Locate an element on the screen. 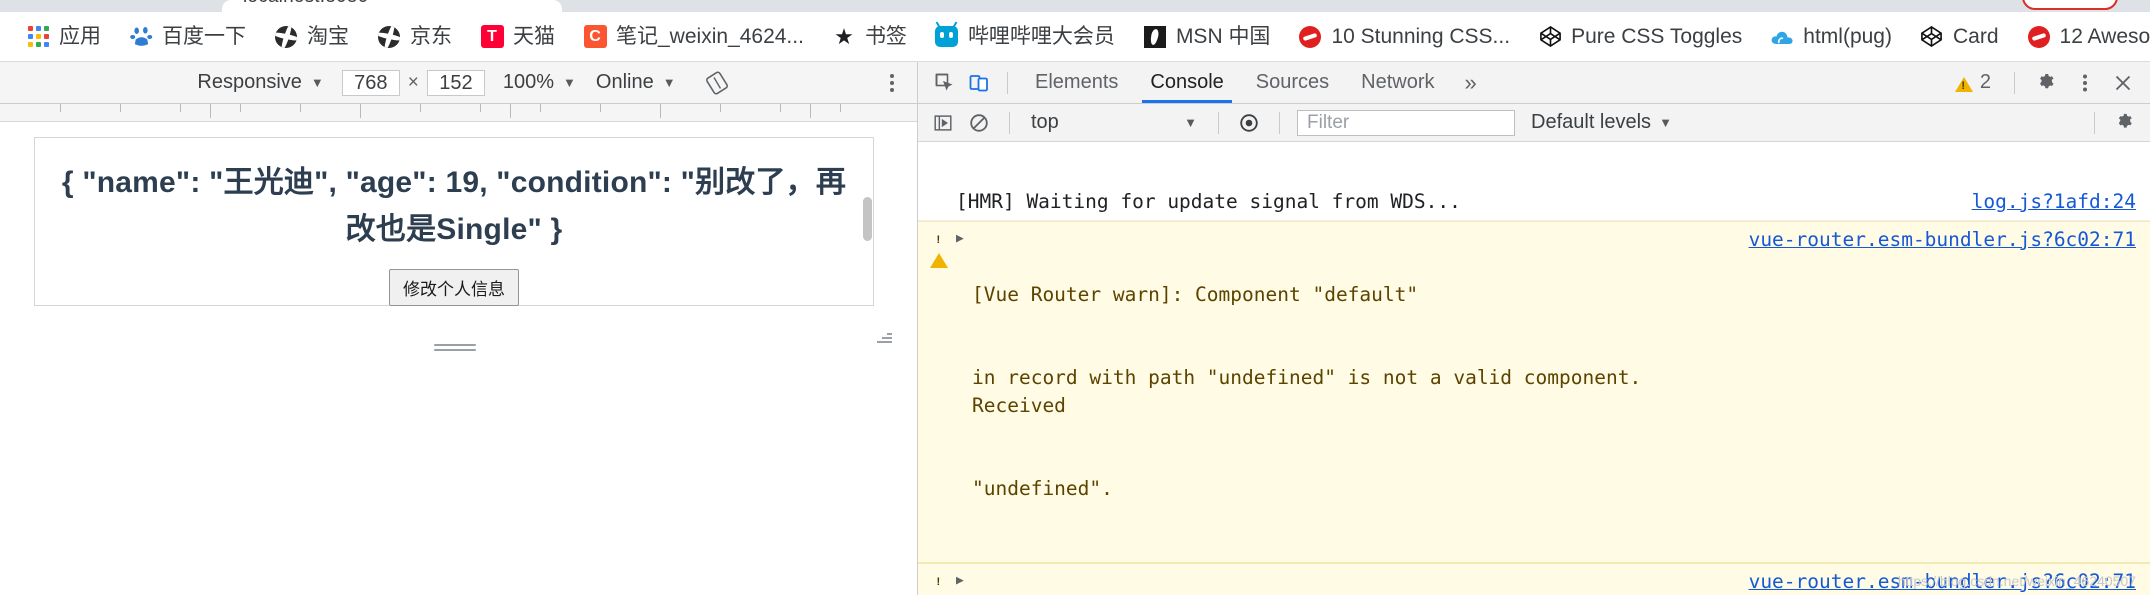 The image size is (2150, 595). cloud-icon is located at coordinates (1782, 37).